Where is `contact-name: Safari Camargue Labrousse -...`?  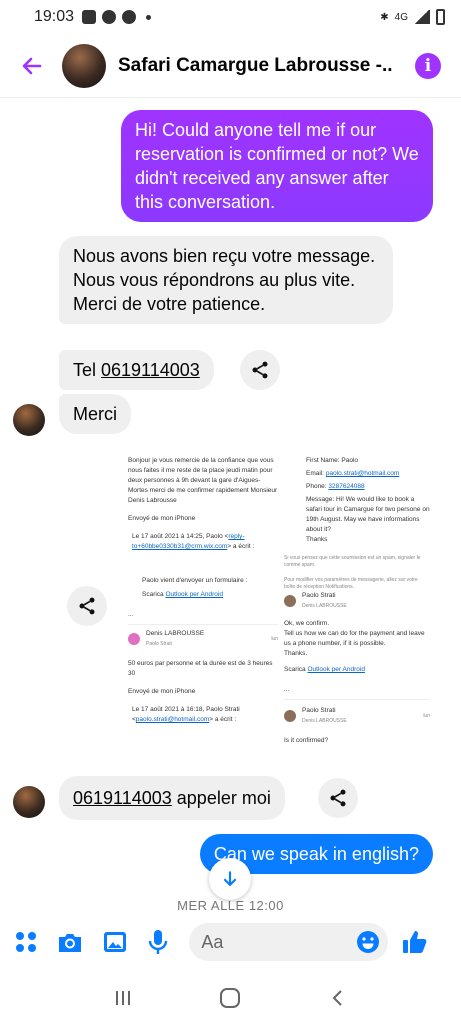
contact-name: Safari Camargue Labrousse -... is located at coordinates (255, 66).